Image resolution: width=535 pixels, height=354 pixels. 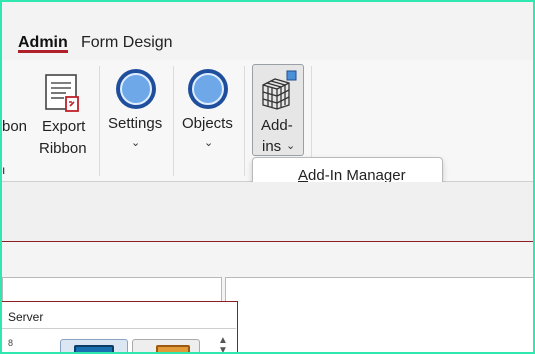 What do you see at coordinates (267, 13) in the screenshot?
I see `title-strip` at bounding box center [267, 13].